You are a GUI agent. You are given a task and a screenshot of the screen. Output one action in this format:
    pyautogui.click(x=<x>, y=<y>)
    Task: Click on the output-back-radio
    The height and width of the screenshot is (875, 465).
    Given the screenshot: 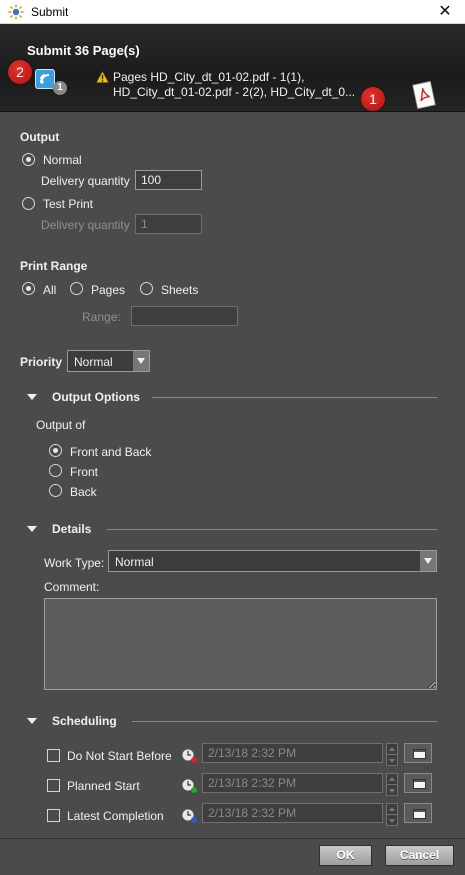 What is the action you would take?
    pyautogui.click(x=55, y=490)
    